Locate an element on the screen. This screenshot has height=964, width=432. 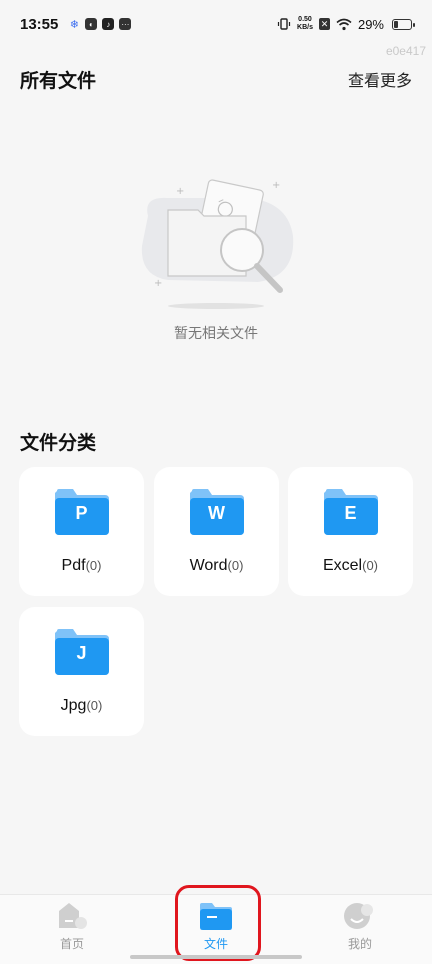
word-letter: W is located at coordinates (216, 513).